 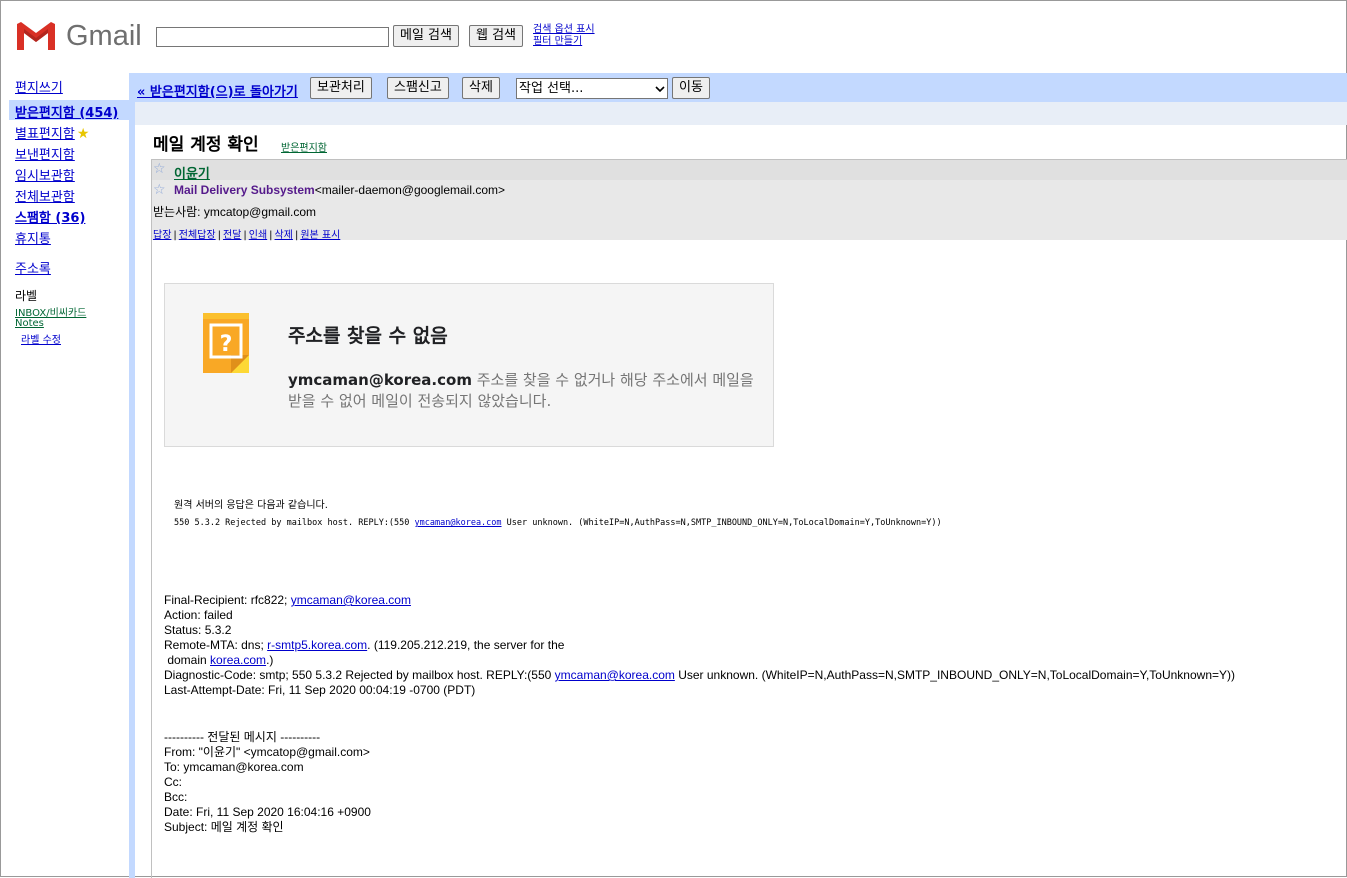 I want to click on chevron-down-icon, so click(x=660, y=88).